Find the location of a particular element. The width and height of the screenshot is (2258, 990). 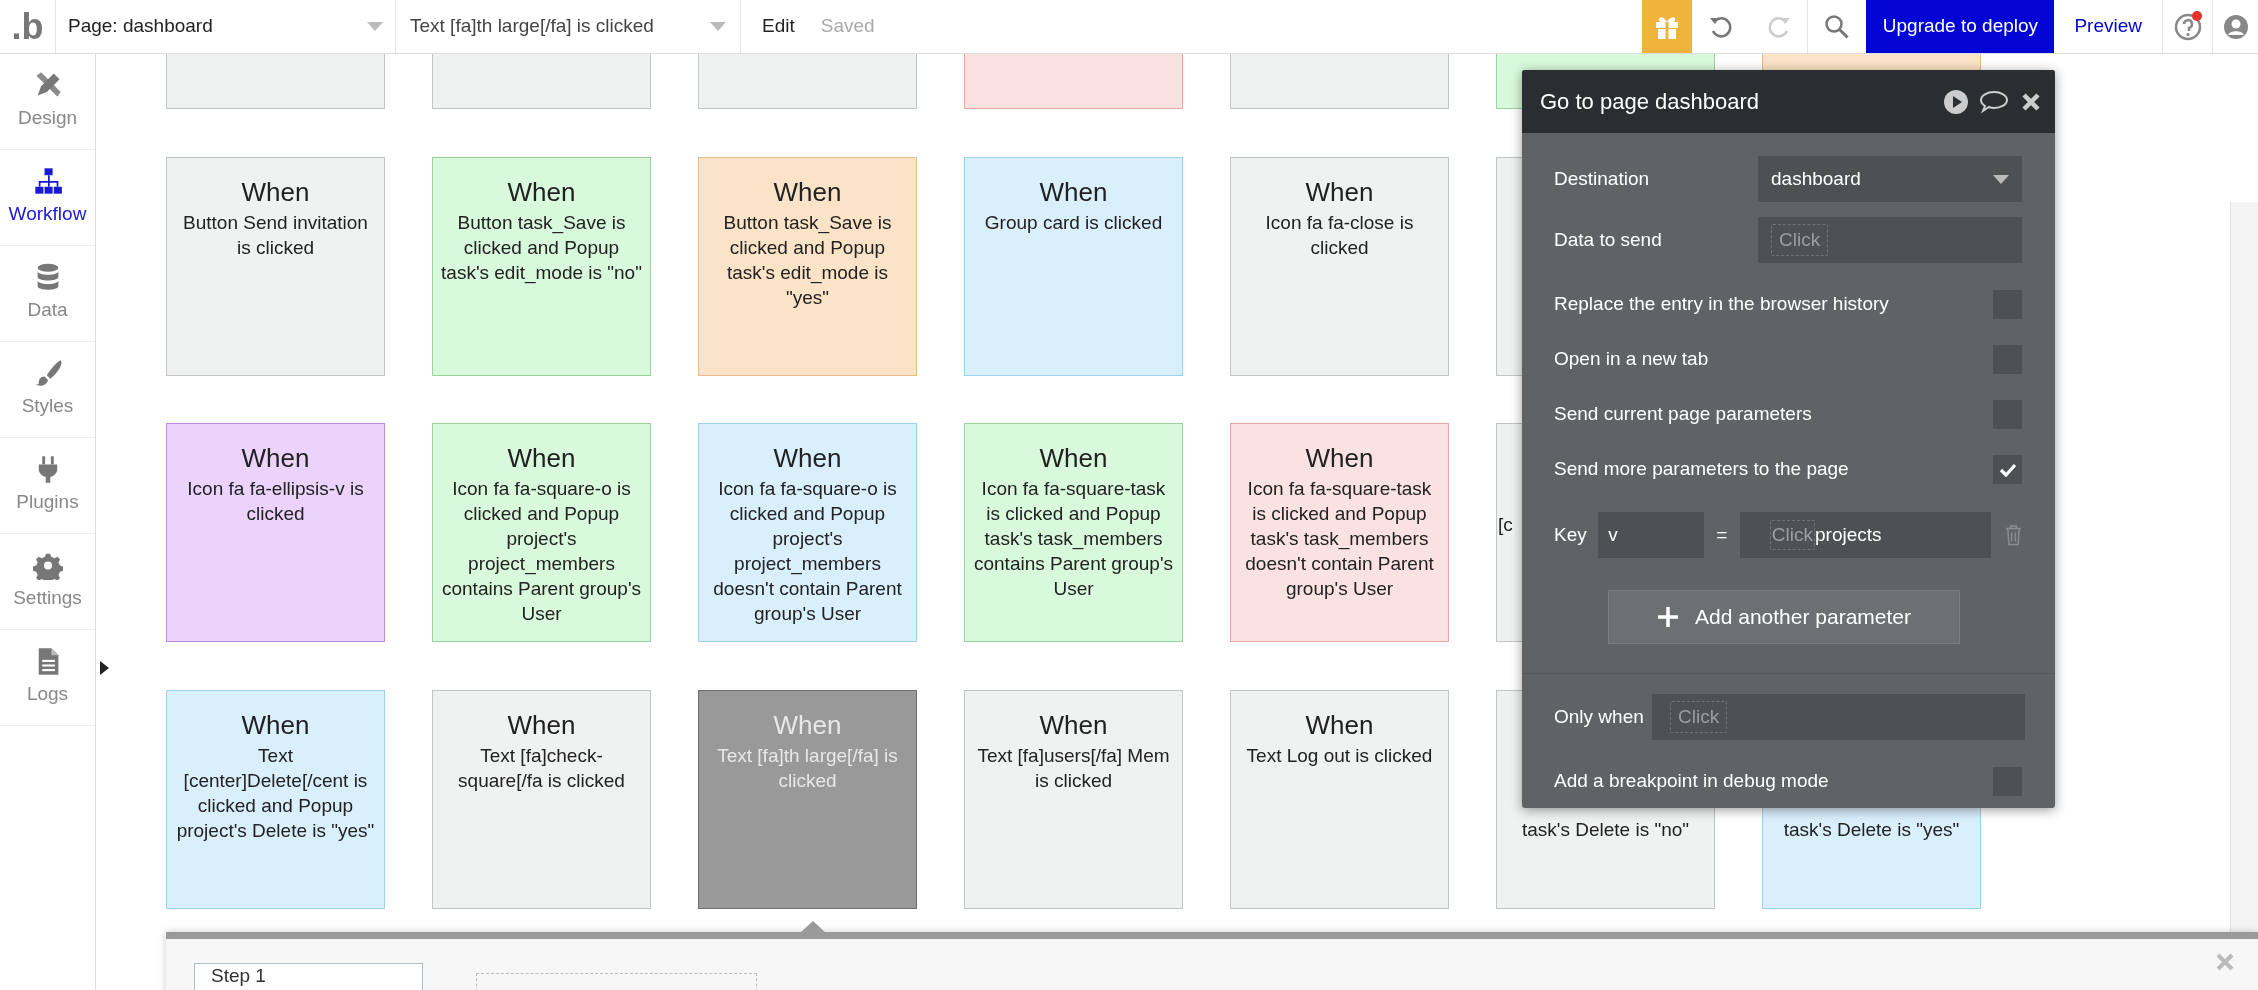

key-label: Key is located at coordinates (1571, 534).